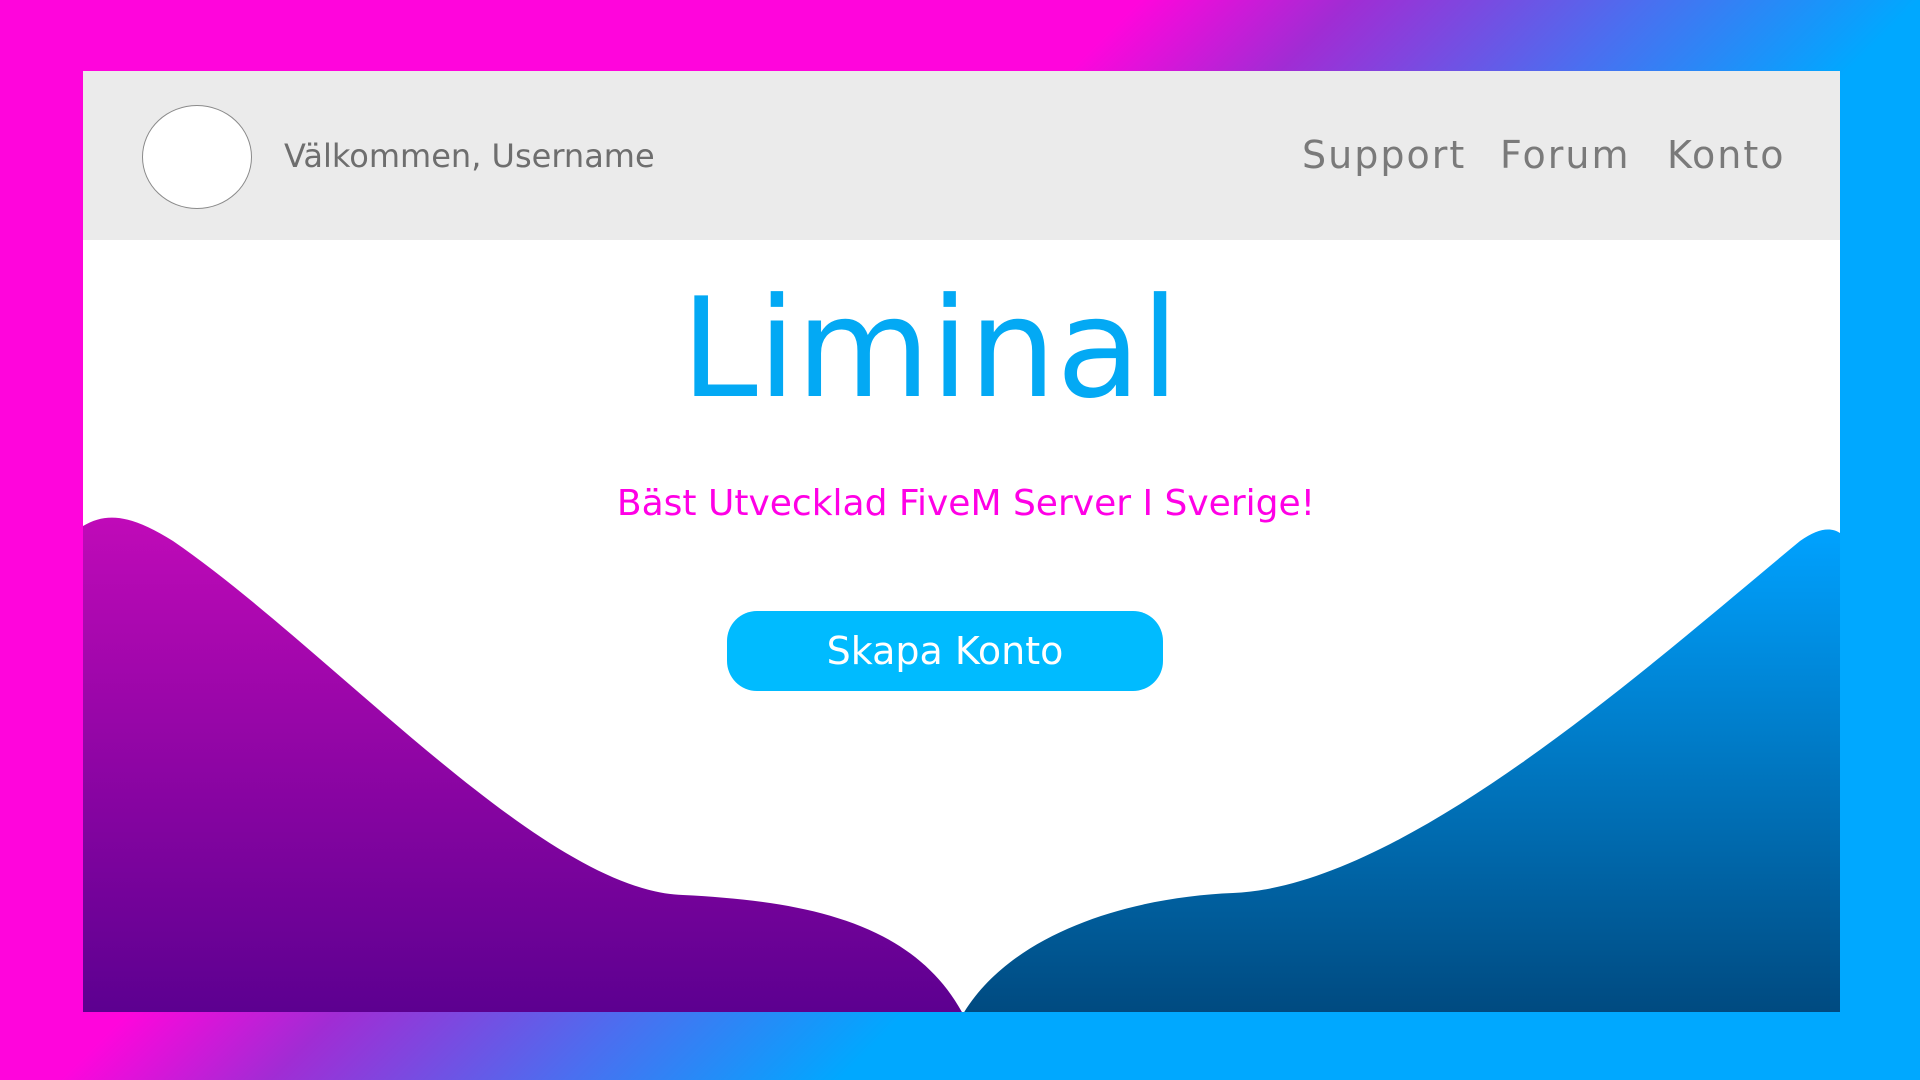 The image size is (1920, 1080). Describe the element at coordinates (1726, 155) in the screenshot. I see `nav-link-konto: Konto` at that location.